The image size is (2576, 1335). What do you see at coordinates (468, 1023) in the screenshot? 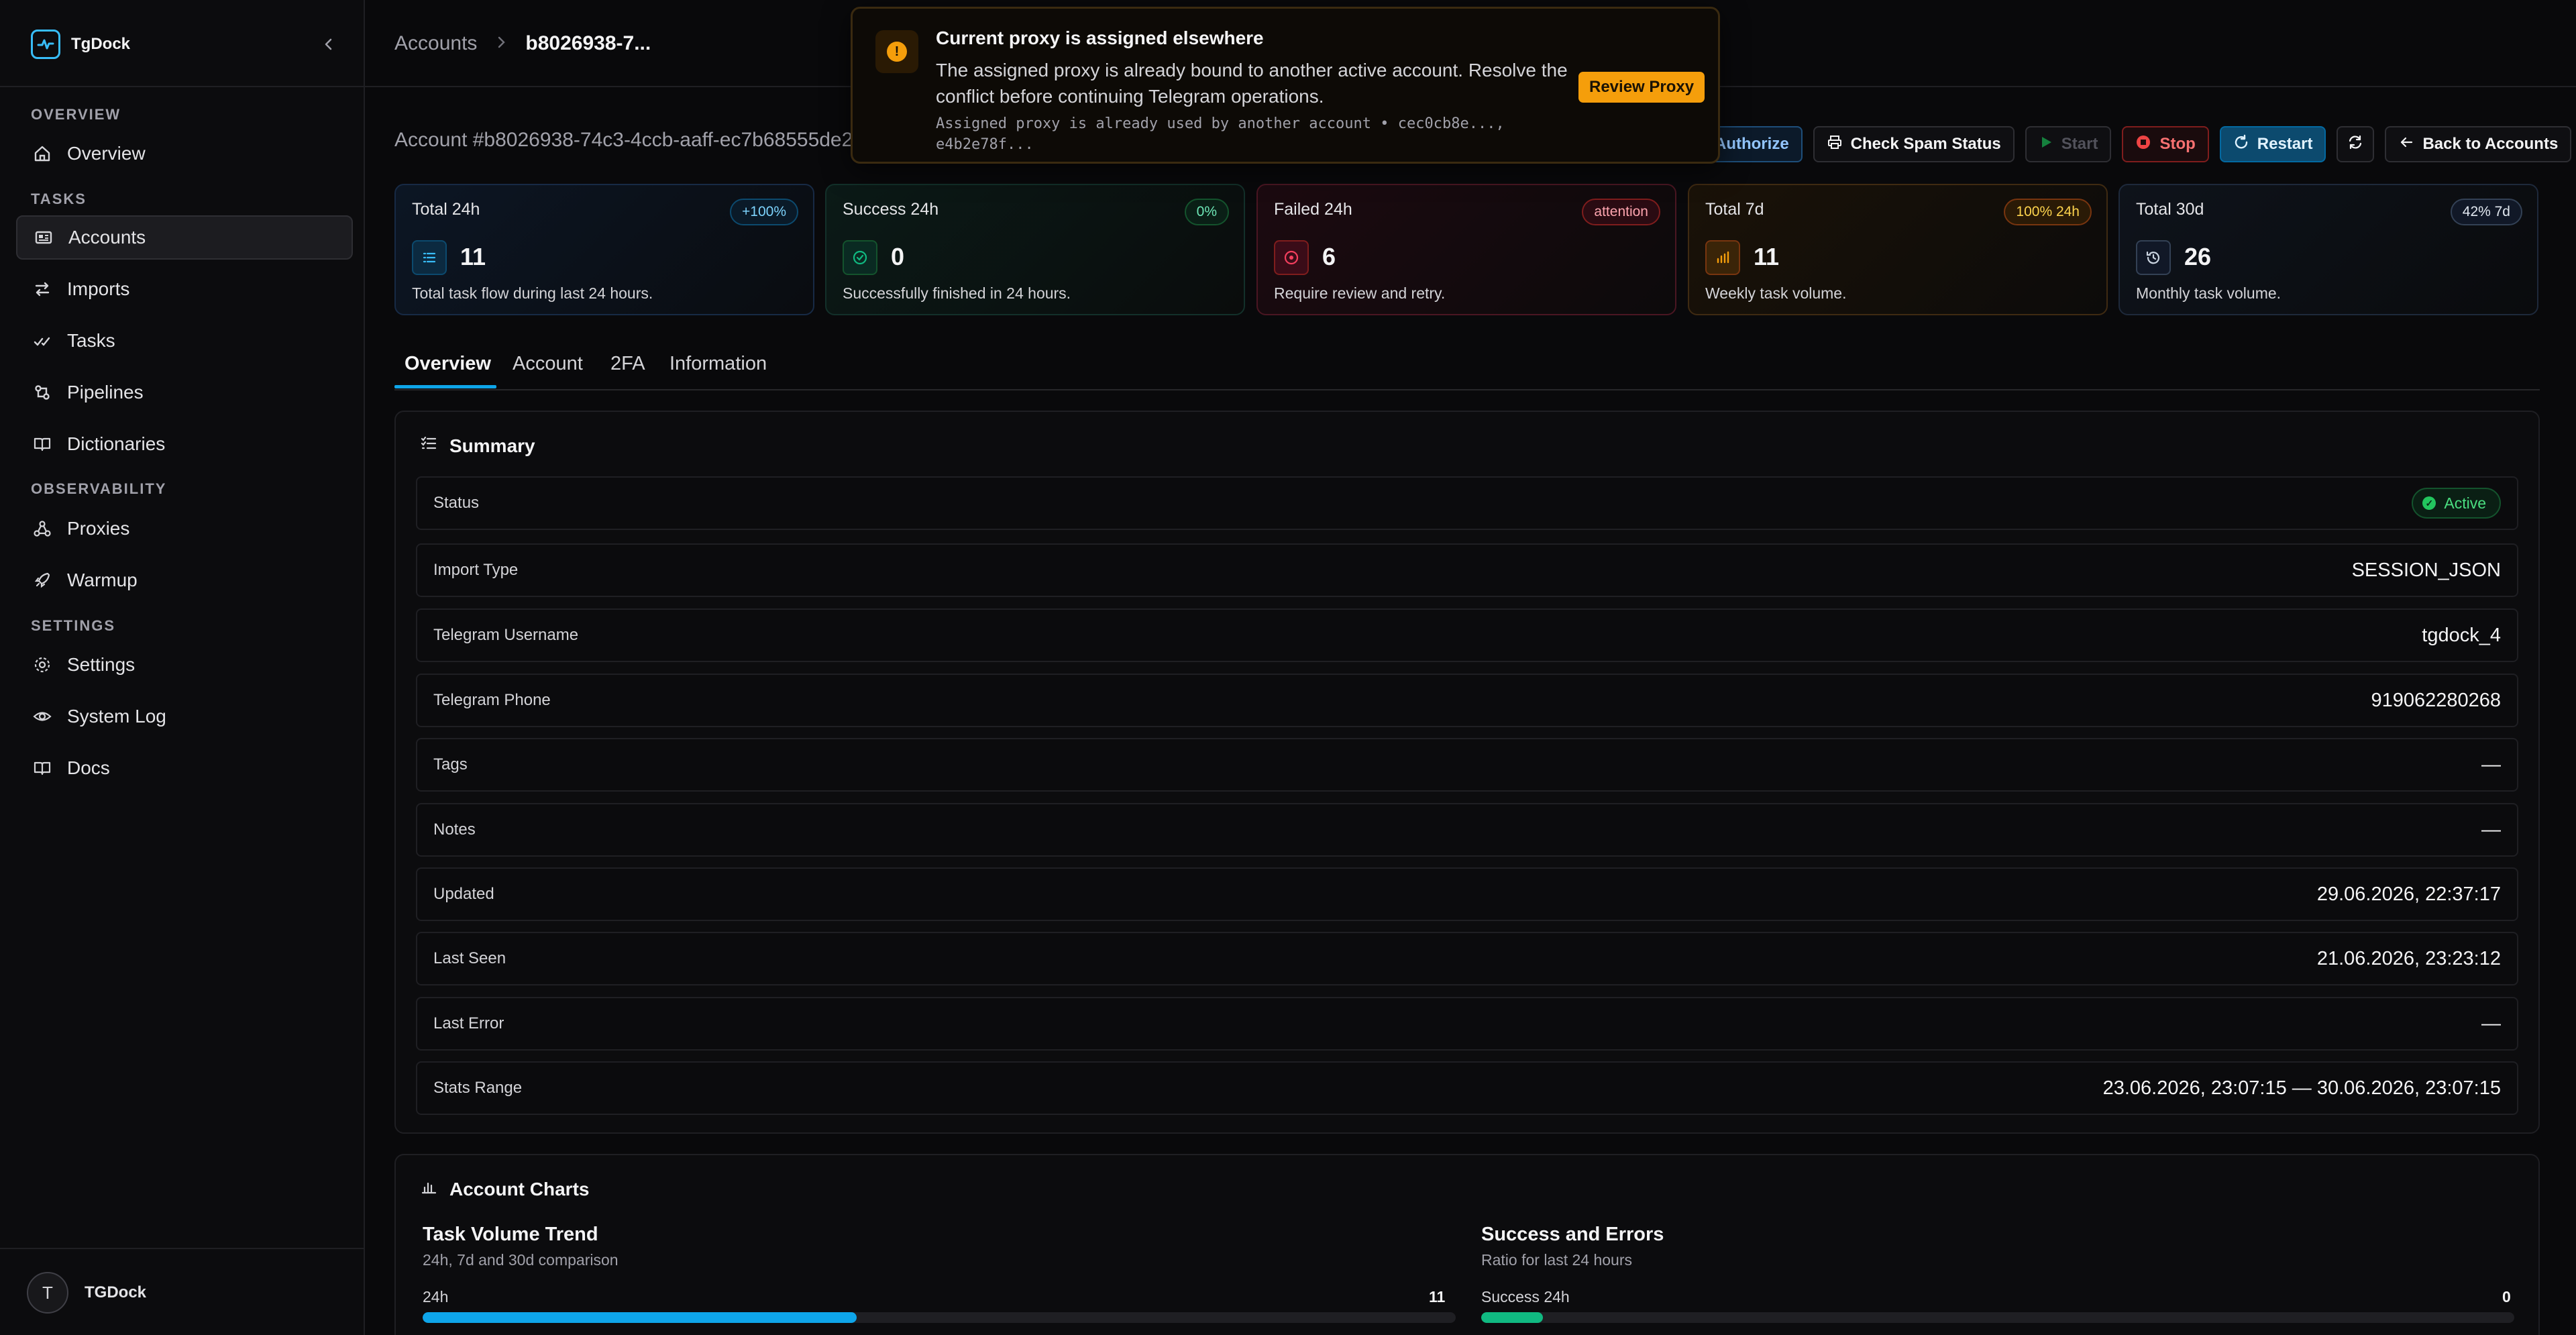
I see `row-label: Last Error` at bounding box center [468, 1023].